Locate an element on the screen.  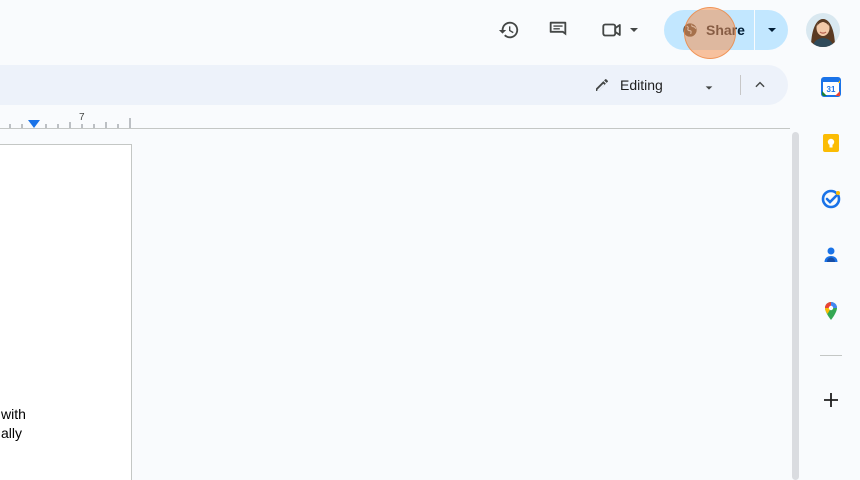
share-label: Share is located at coordinates (725, 30).